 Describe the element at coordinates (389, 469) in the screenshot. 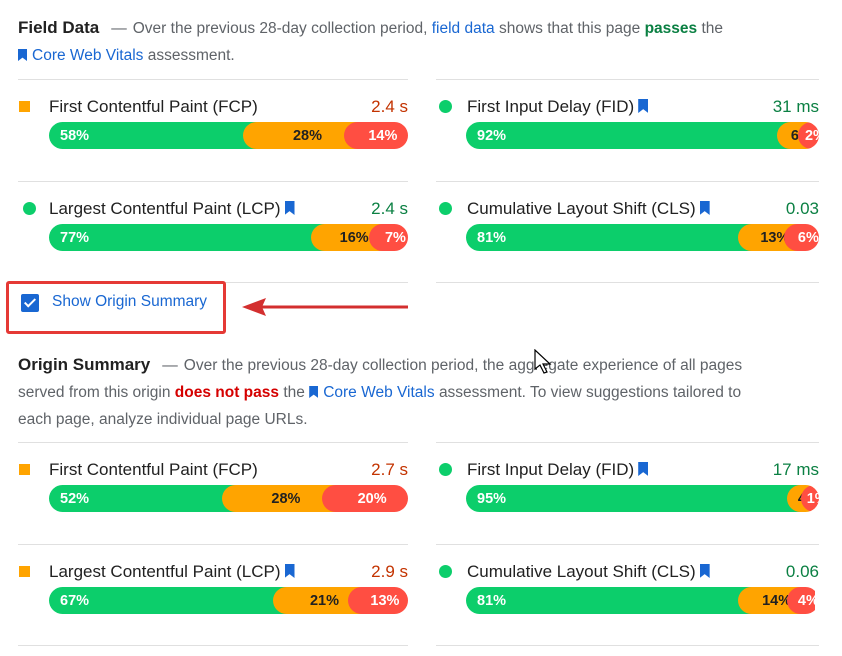

I see `metric-value: 2.7 s` at that location.